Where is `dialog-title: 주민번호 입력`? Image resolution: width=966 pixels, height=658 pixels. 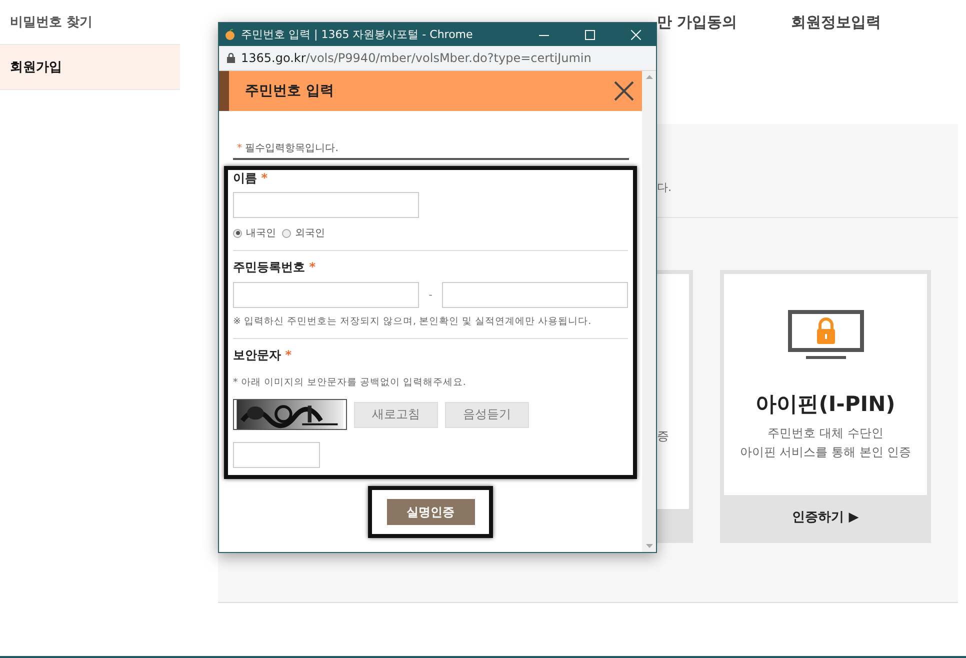
dialog-title: 주민번호 입력 is located at coordinates (289, 91).